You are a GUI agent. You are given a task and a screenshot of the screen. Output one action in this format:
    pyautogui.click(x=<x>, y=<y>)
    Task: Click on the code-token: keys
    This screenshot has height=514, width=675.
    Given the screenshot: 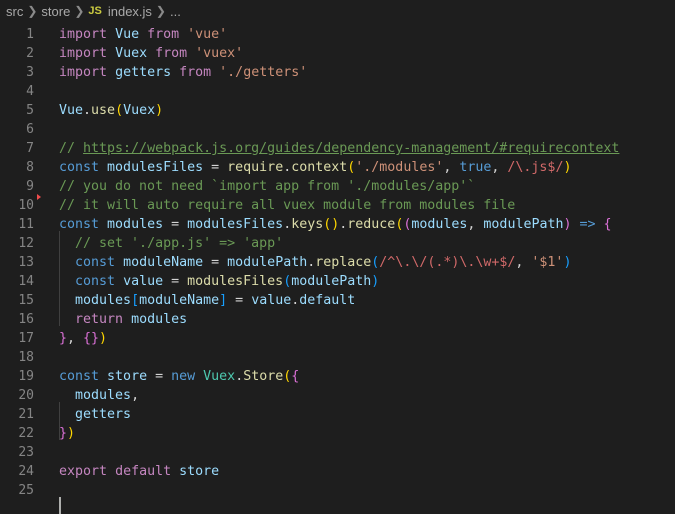 What is the action you would take?
    pyautogui.click(x=307, y=224)
    